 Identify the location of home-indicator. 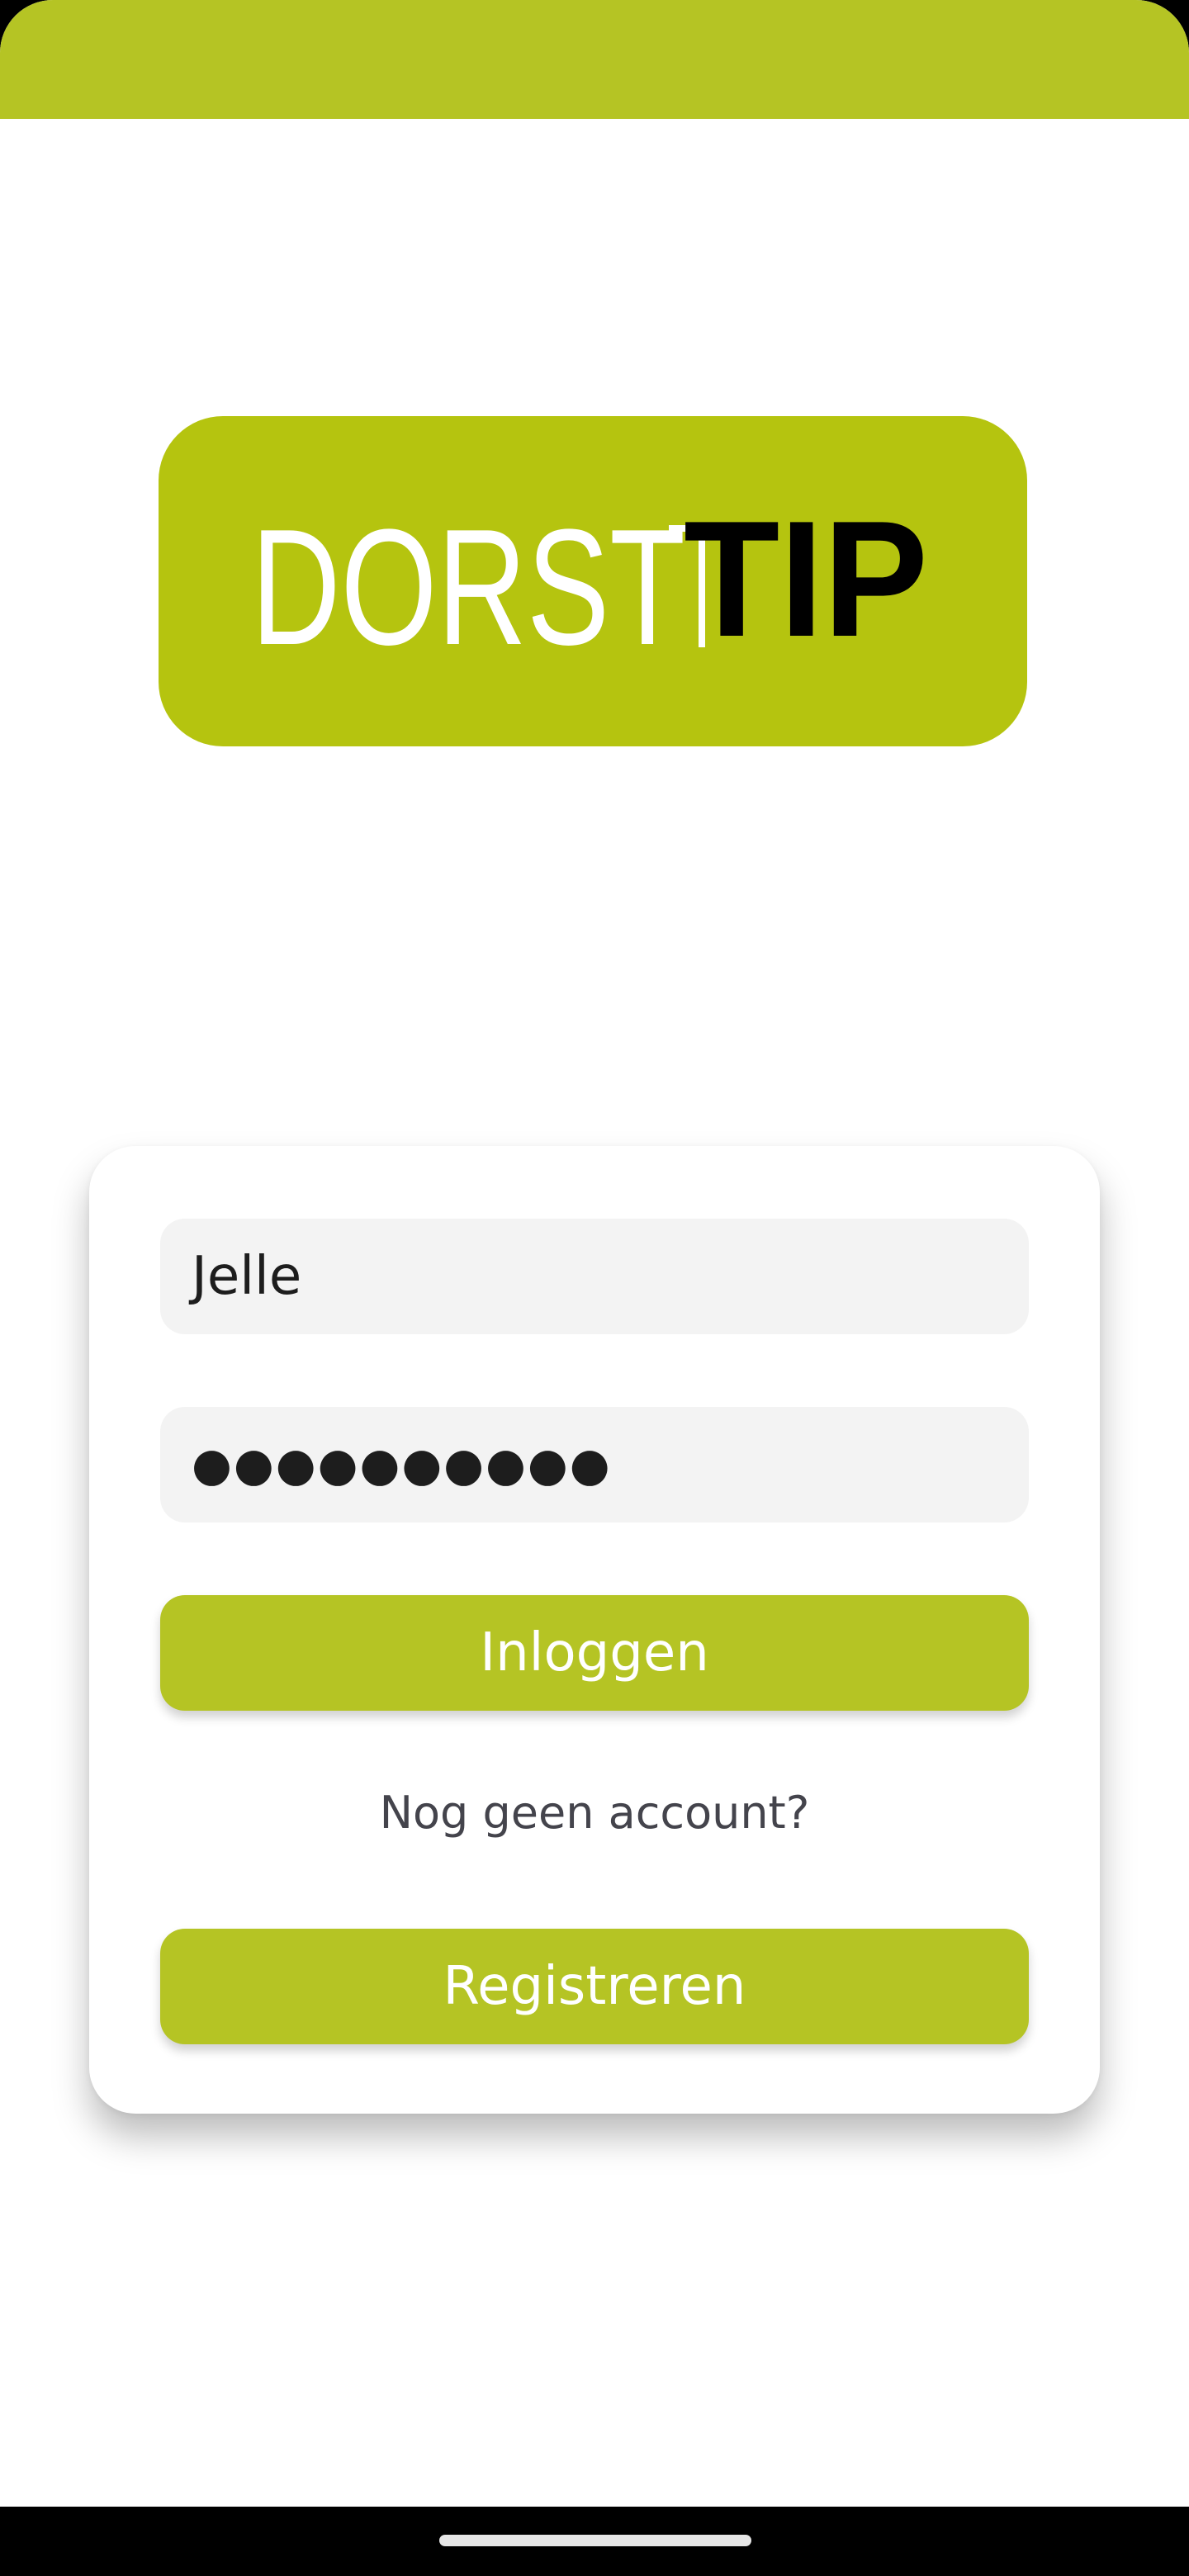
(595, 2540).